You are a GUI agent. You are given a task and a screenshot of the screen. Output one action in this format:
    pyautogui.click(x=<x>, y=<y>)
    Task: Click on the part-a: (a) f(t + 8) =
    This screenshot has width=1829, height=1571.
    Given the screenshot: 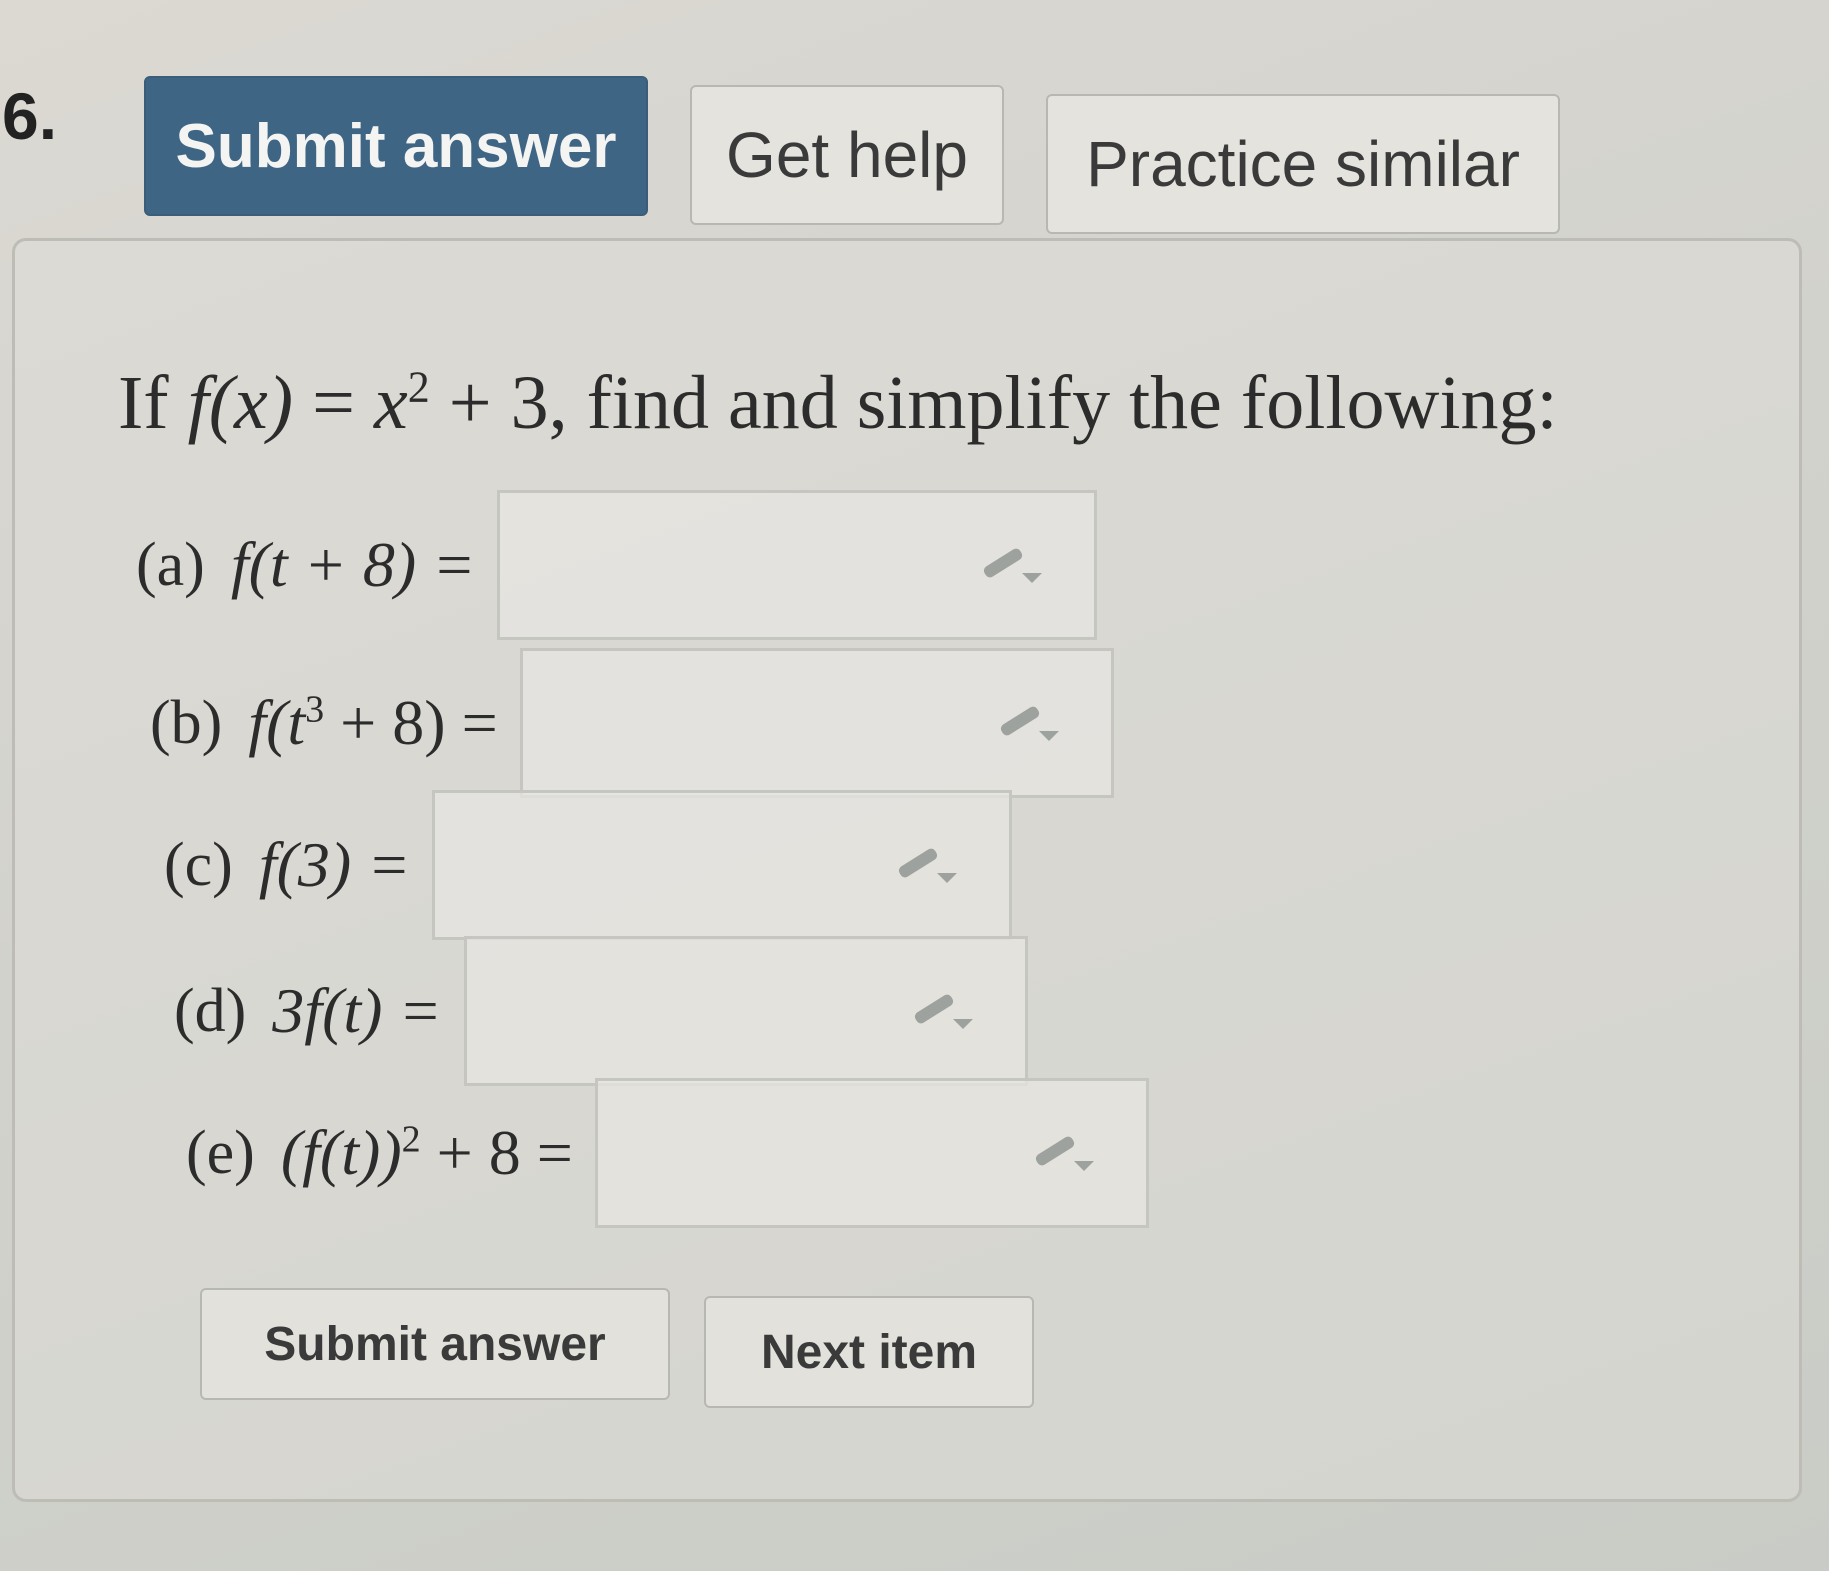 What is the action you would take?
    pyautogui.click(x=617, y=565)
    